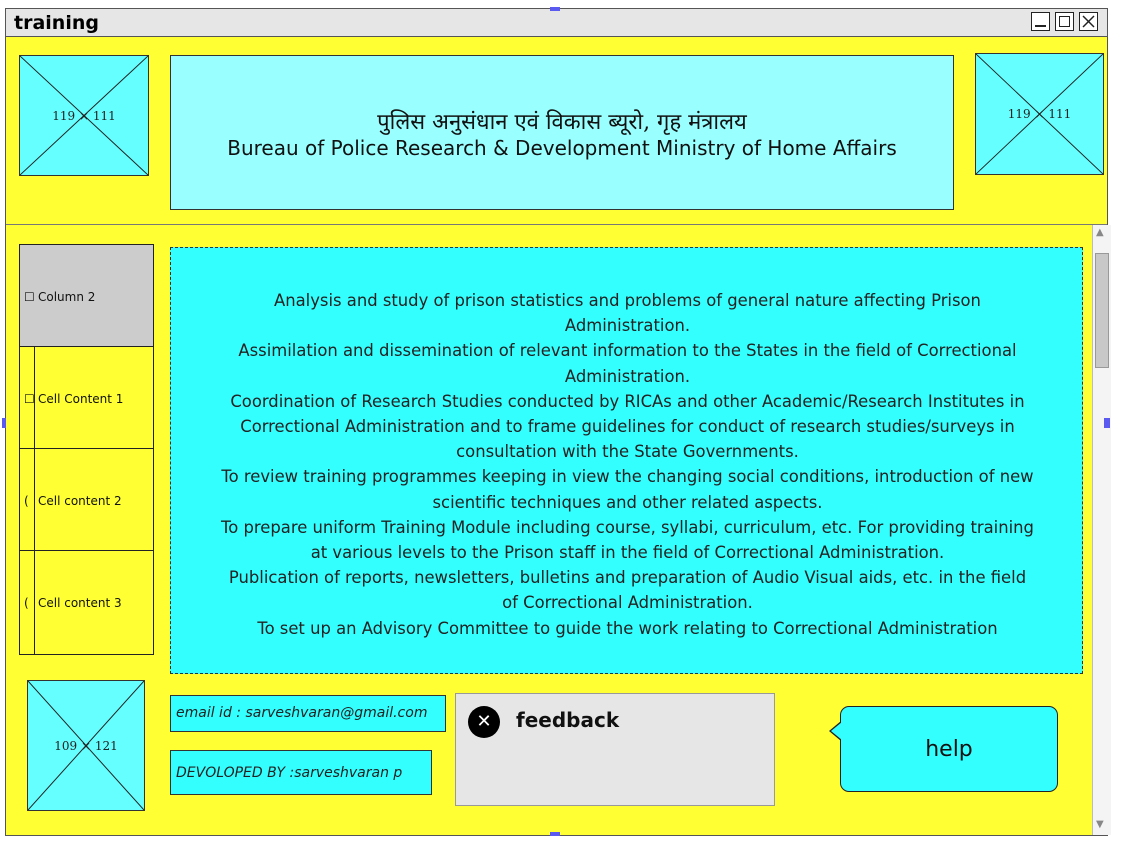  I want to click on table-header-label: Column 2, so click(67, 297).